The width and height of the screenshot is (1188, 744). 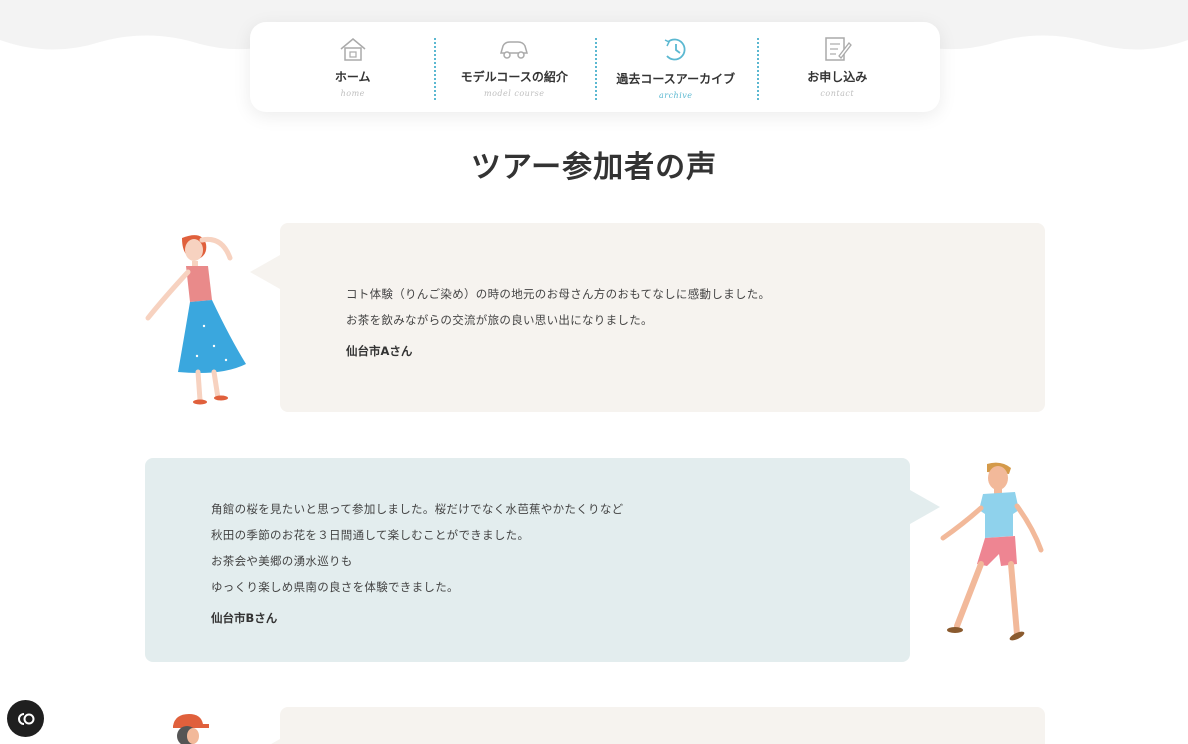 What do you see at coordinates (282, 561) in the screenshot?
I see `testimonial-line: お茶会や美郷の湧水巡りも` at bounding box center [282, 561].